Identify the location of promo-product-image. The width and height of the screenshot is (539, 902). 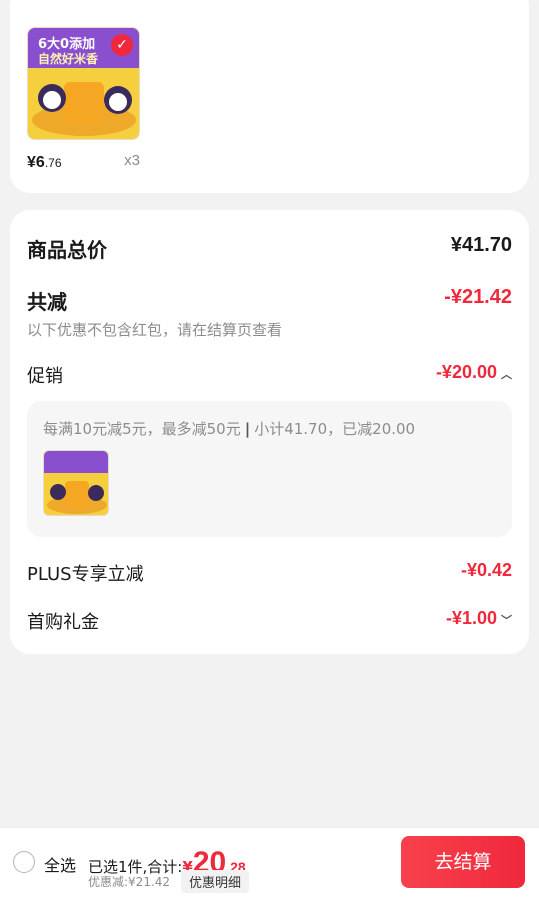
(76, 483).